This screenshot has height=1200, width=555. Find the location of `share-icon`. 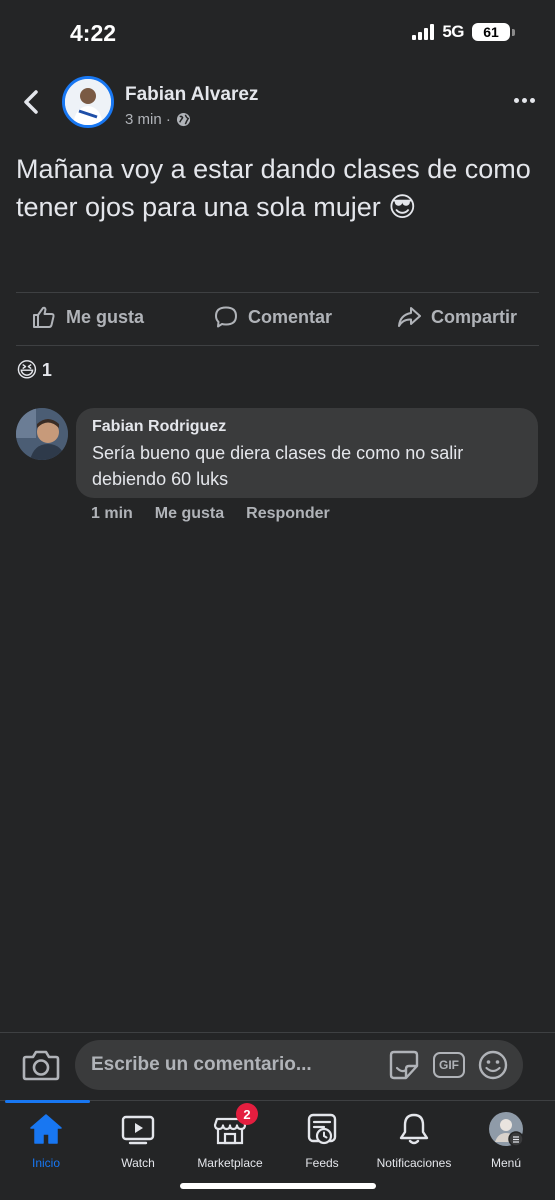

share-icon is located at coordinates (409, 317).